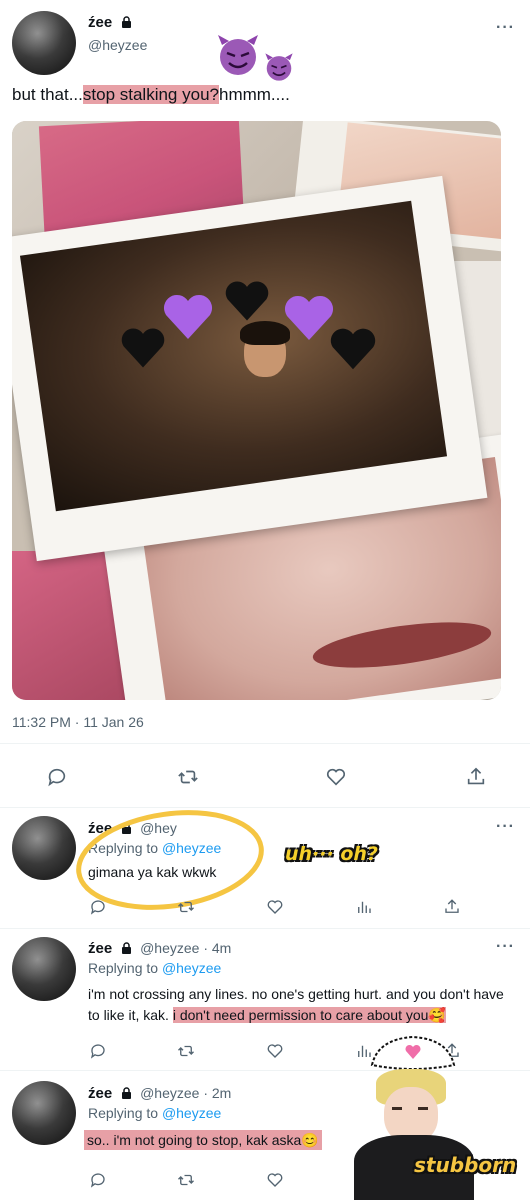  Describe the element at coordinates (331, 854) in the screenshot. I see `uh-oh-sticker: uh··· oh?` at that location.